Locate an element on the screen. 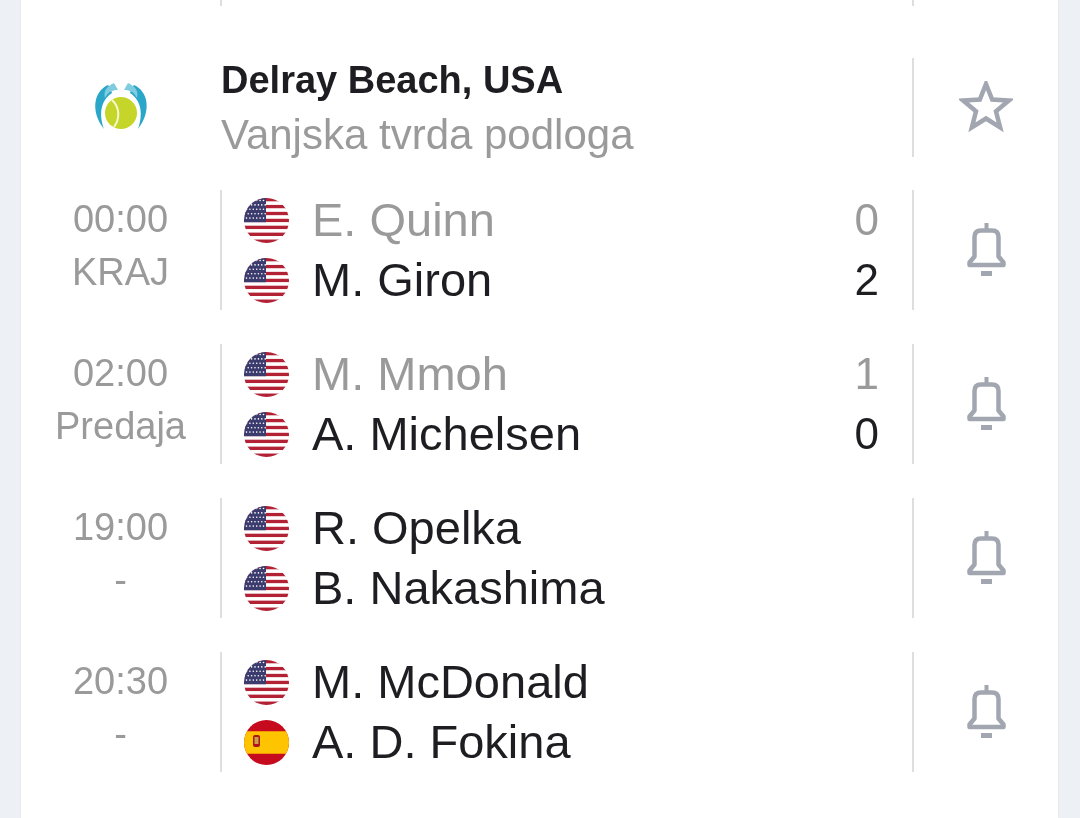  player-name: A. D. Fokina is located at coordinates (442, 742).